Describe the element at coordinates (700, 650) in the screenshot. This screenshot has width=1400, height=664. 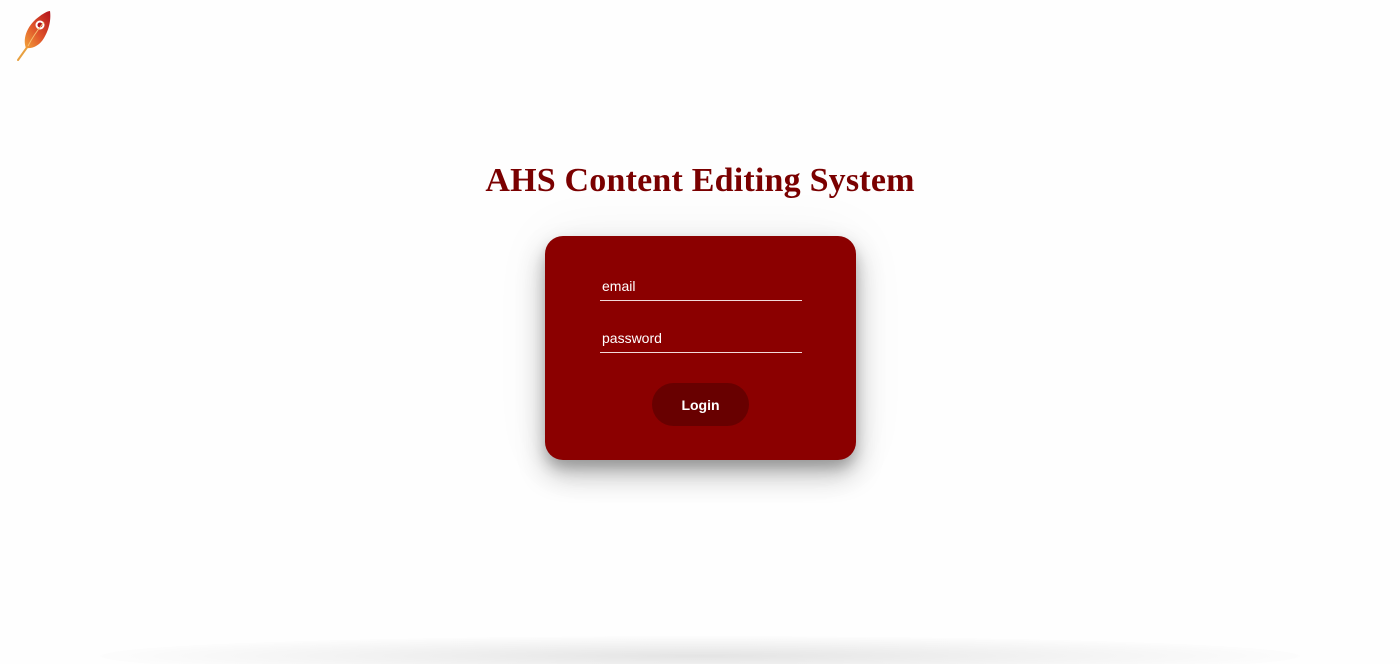
I see `bottom-shadow` at that location.